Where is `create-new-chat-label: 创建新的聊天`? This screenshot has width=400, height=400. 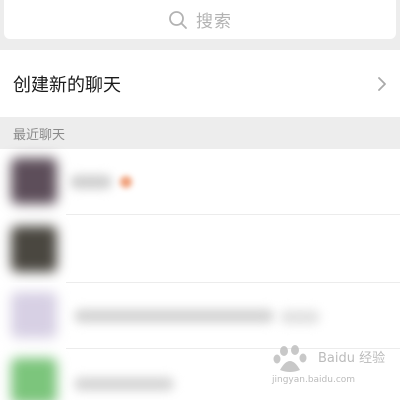
create-new-chat-label: 创建新的聊天 is located at coordinates (67, 85).